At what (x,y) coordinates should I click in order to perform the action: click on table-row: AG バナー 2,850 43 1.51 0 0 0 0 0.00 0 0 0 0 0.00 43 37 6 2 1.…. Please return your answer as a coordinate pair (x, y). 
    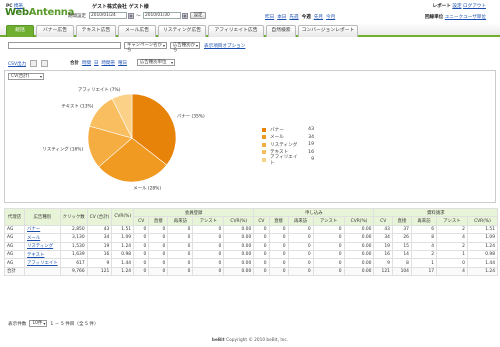
    Looking at the image, I should click on (251, 229).